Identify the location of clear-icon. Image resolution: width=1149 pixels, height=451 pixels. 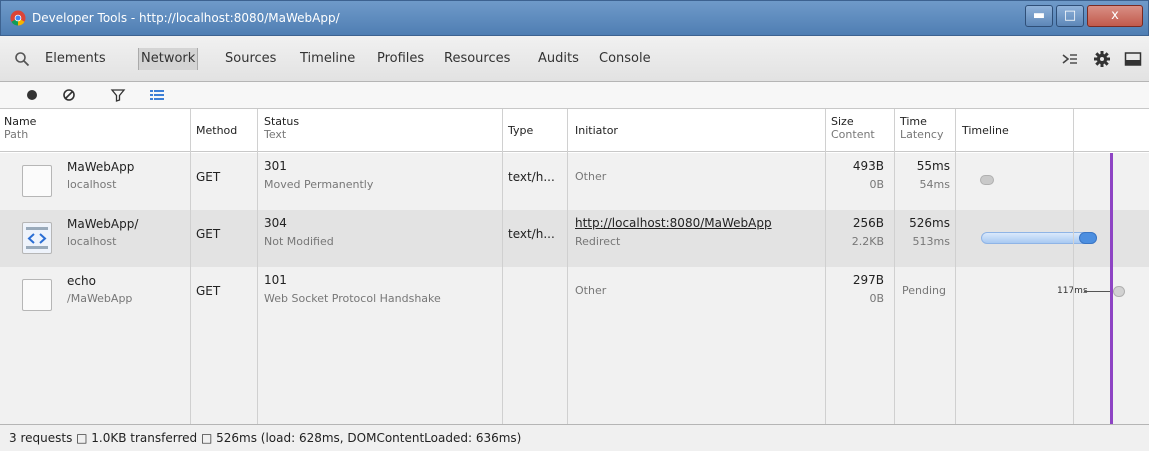
(69, 95).